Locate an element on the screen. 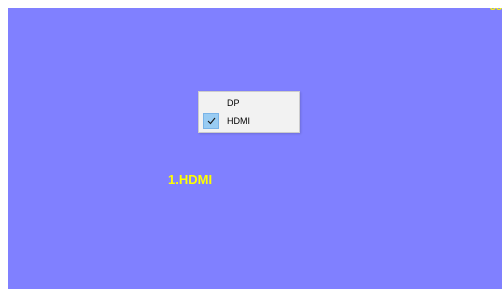 This screenshot has width=502, height=297. menu-item-label: DP is located at coordinates (233, 103).